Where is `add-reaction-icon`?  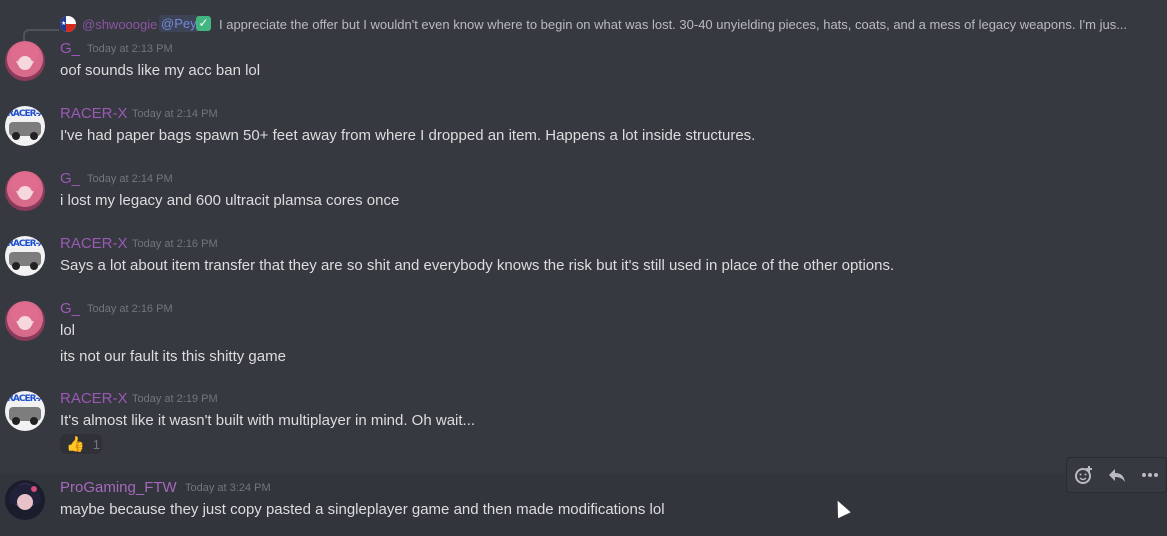
add-reaction-icon is located at coordinates (1084, 475).